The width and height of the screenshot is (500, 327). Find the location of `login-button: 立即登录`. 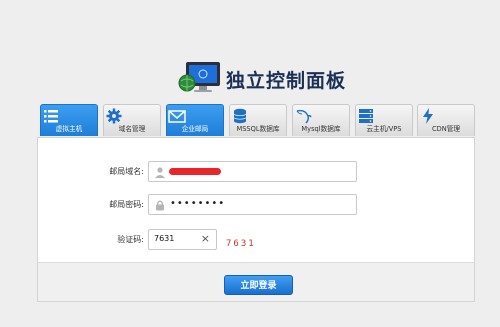

login-button: 立即登录 is located at coordinates (258, 285).